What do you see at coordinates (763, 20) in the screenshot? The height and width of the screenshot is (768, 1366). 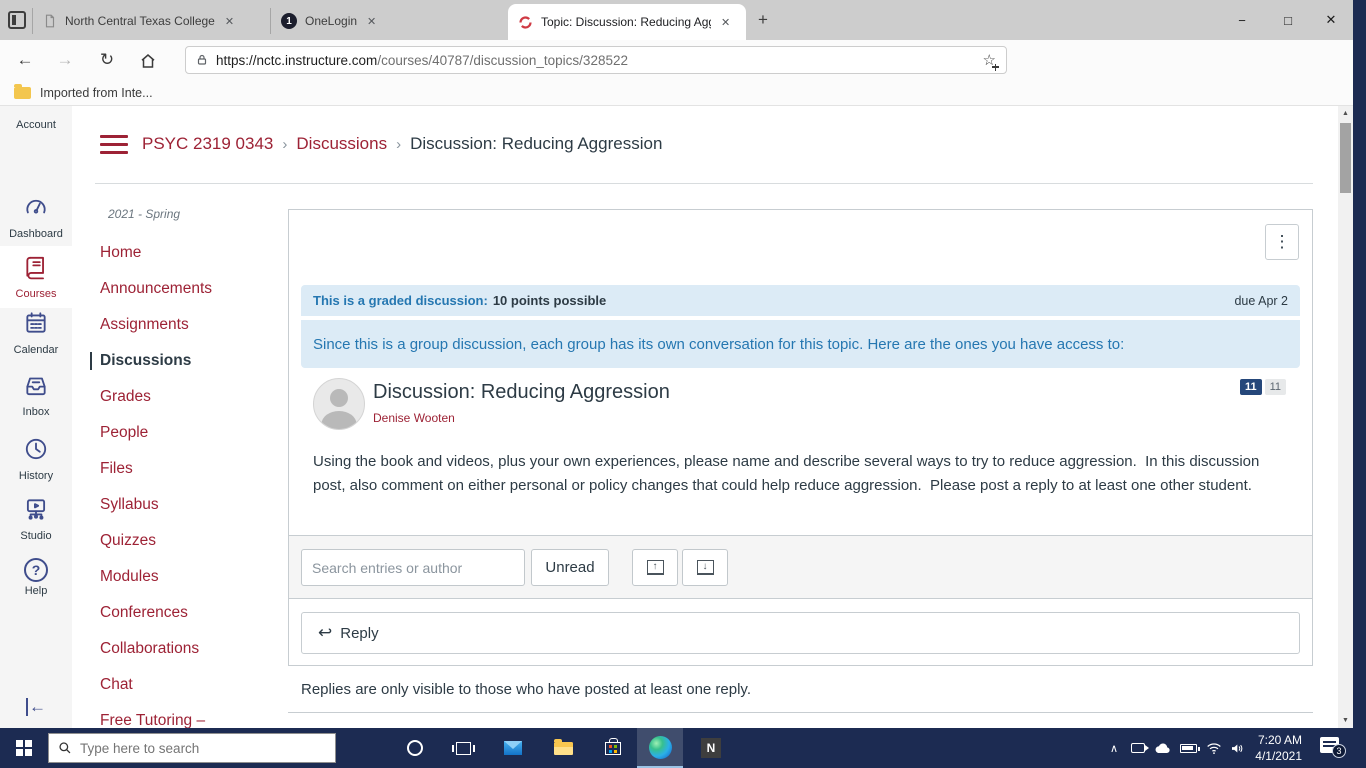 I see `new-tab-button: +` at bounding box center [763, 20].